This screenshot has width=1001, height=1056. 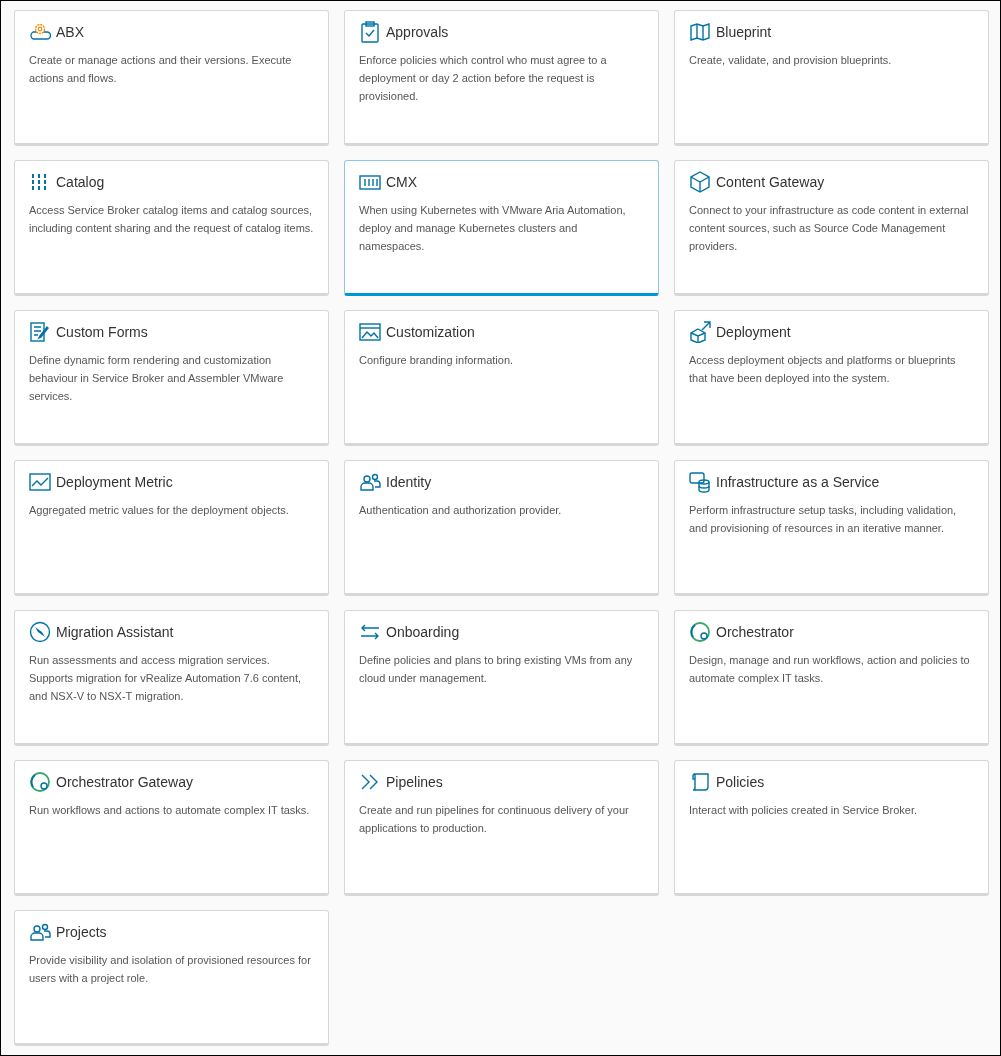 What do you see at coordinates (417, 32) in the screenshot?
I see `card-title: Approvals` at bounding box center [417, 32].